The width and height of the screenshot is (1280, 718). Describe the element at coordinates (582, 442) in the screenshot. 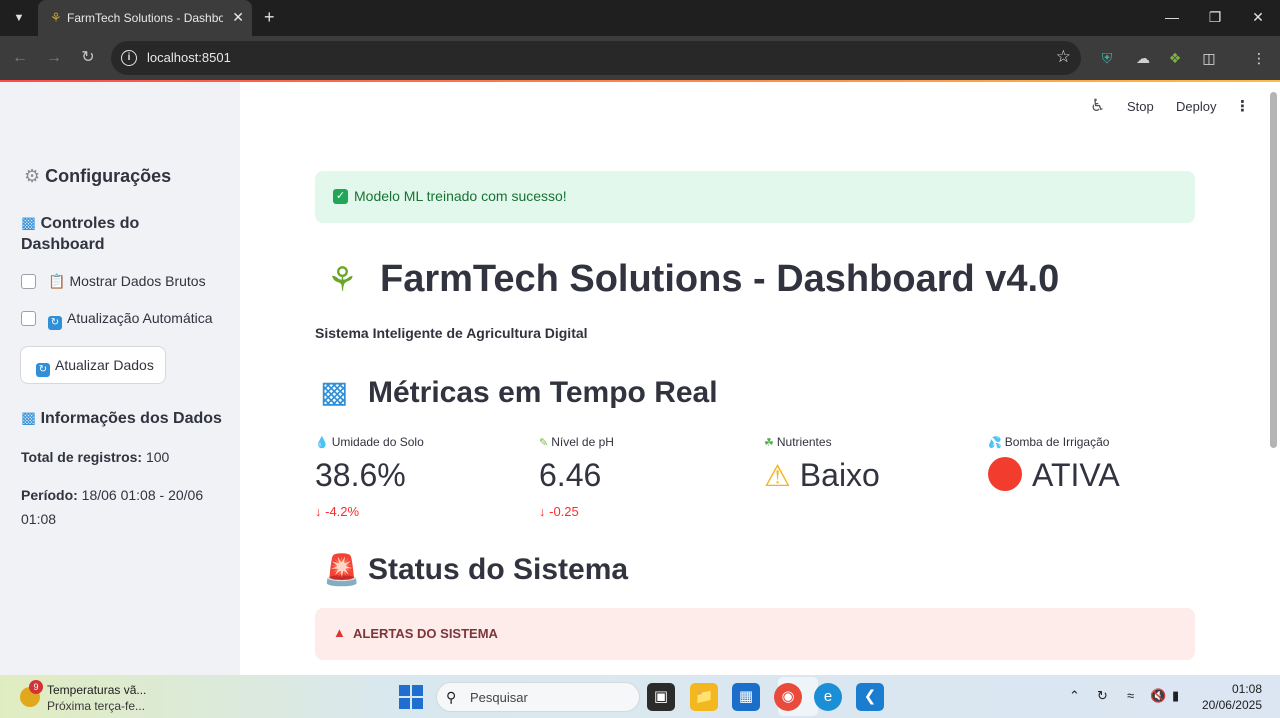

I see `metric-label-text: Nível de pH` at that location.